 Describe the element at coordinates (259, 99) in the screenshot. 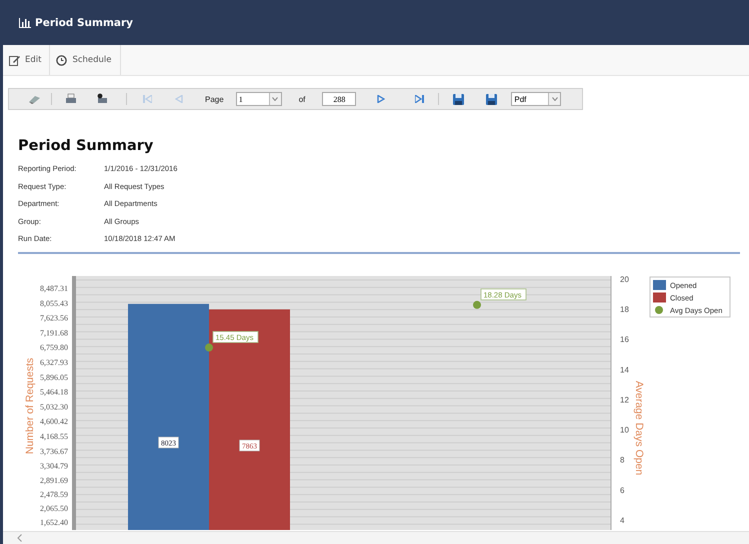

I see `page-select: 1` at that location.